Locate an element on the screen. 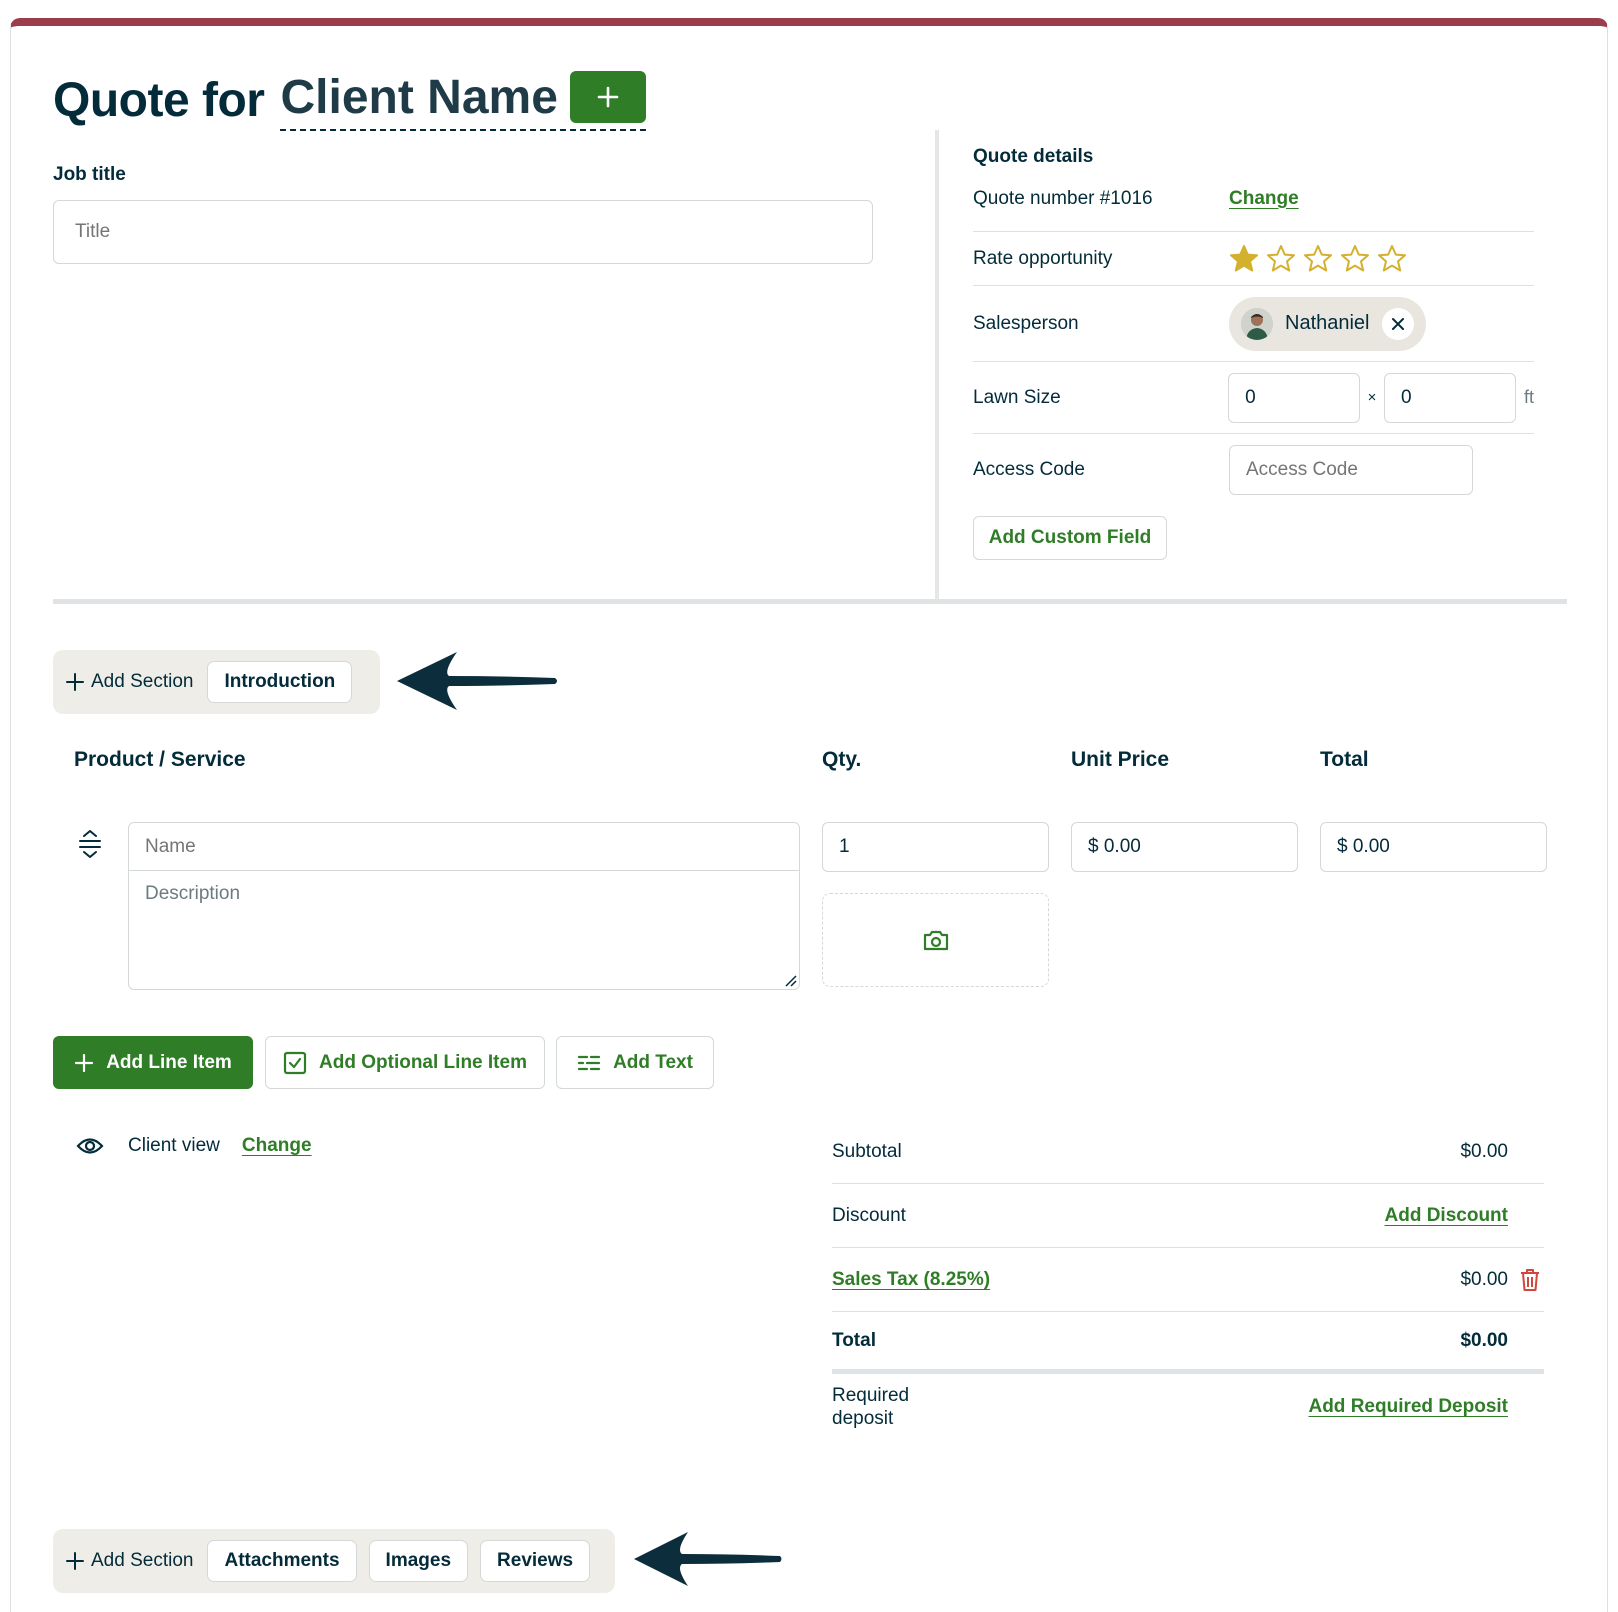 The width and height of the screenshot is (1618, 1612). line-item-name-input is located at coordinates (464, 847).